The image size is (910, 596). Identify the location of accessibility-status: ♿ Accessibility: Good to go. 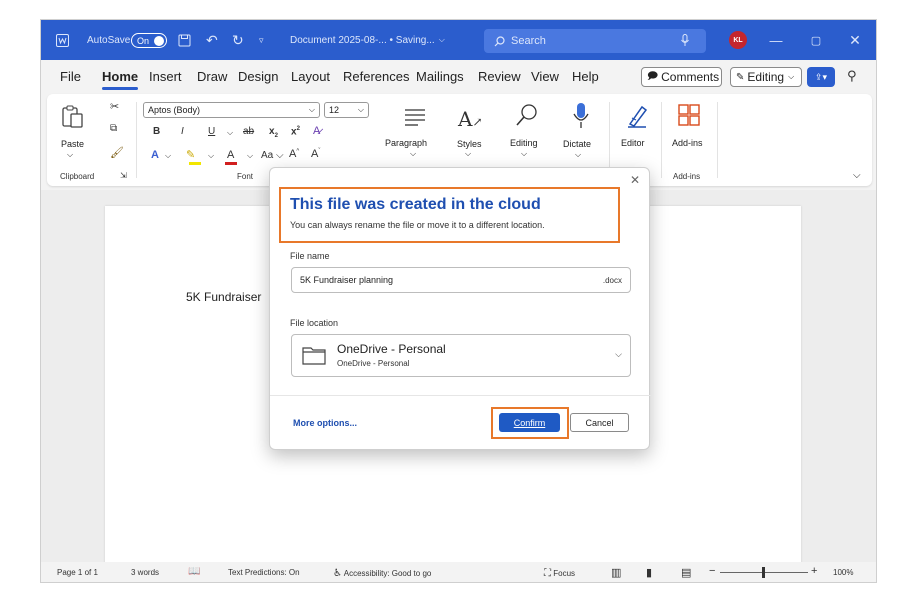
(382, 573).